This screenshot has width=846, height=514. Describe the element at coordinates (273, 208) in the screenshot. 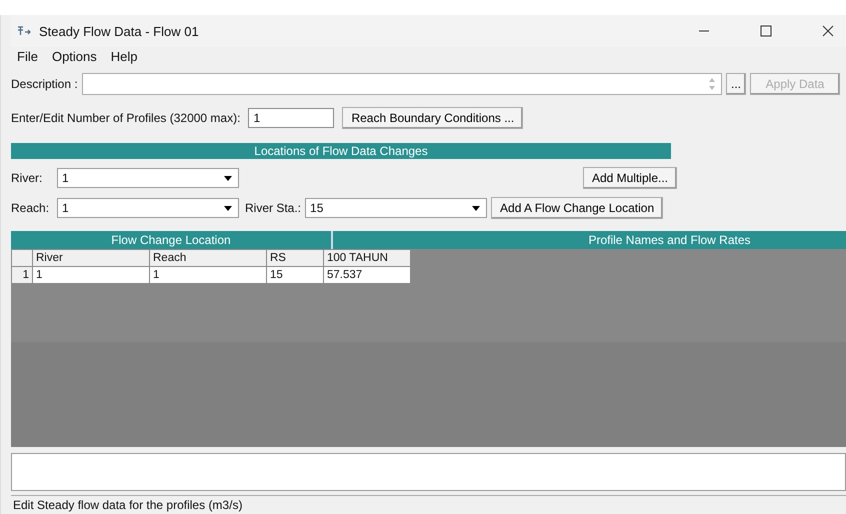

I see `field-label: River Sta.:` at that location.